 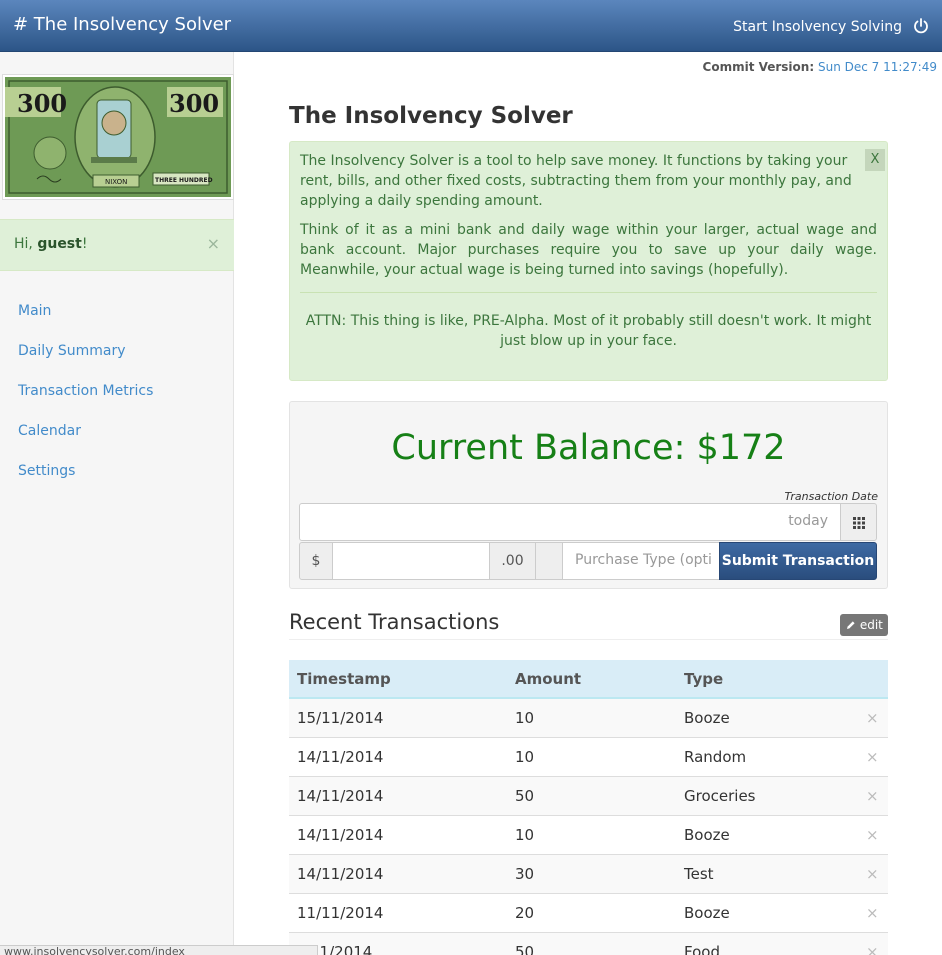 What do you see at coordinates (84, 244) in the screenshot?
I see `greeting-suffix: !` at bounding box center [84, 244].